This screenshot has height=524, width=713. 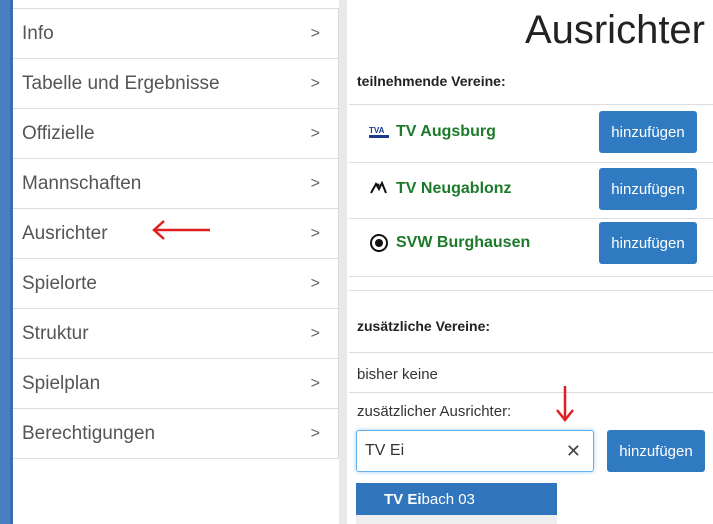 What do you see at coordinates (456, 519) in the screenshot?
I see `autocomplete-list-edge` at bounding box center [456, 519].